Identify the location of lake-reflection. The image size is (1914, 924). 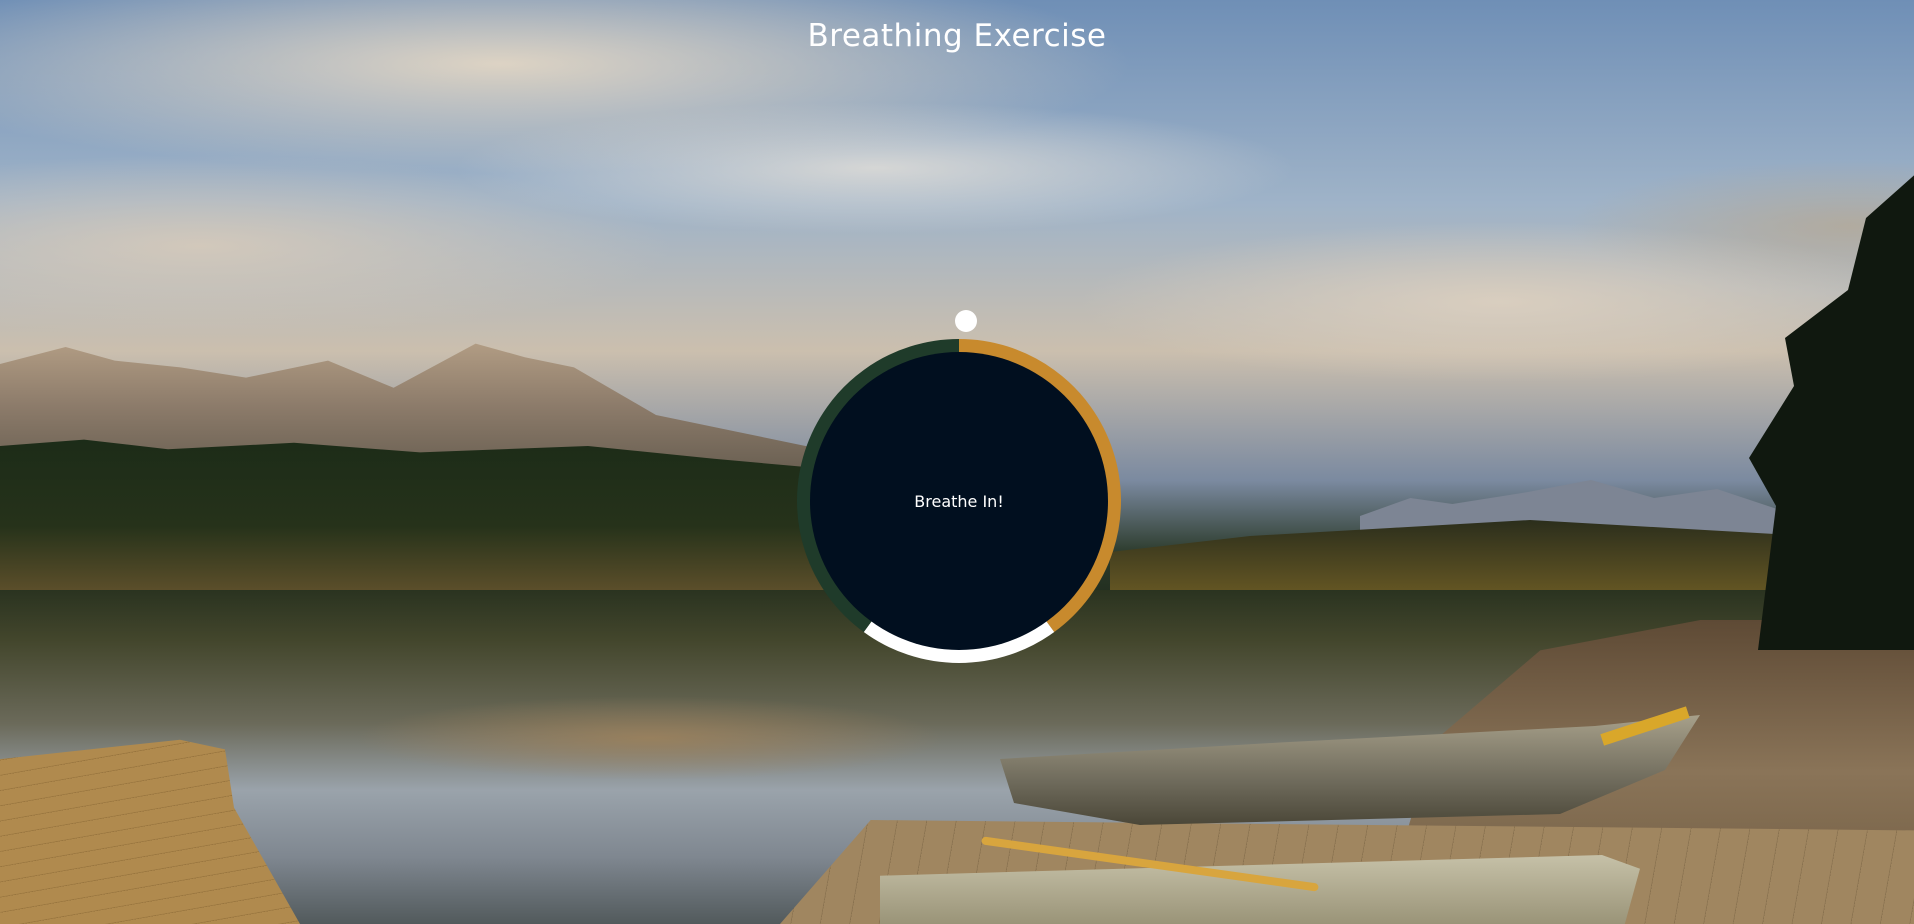
(650, 750).